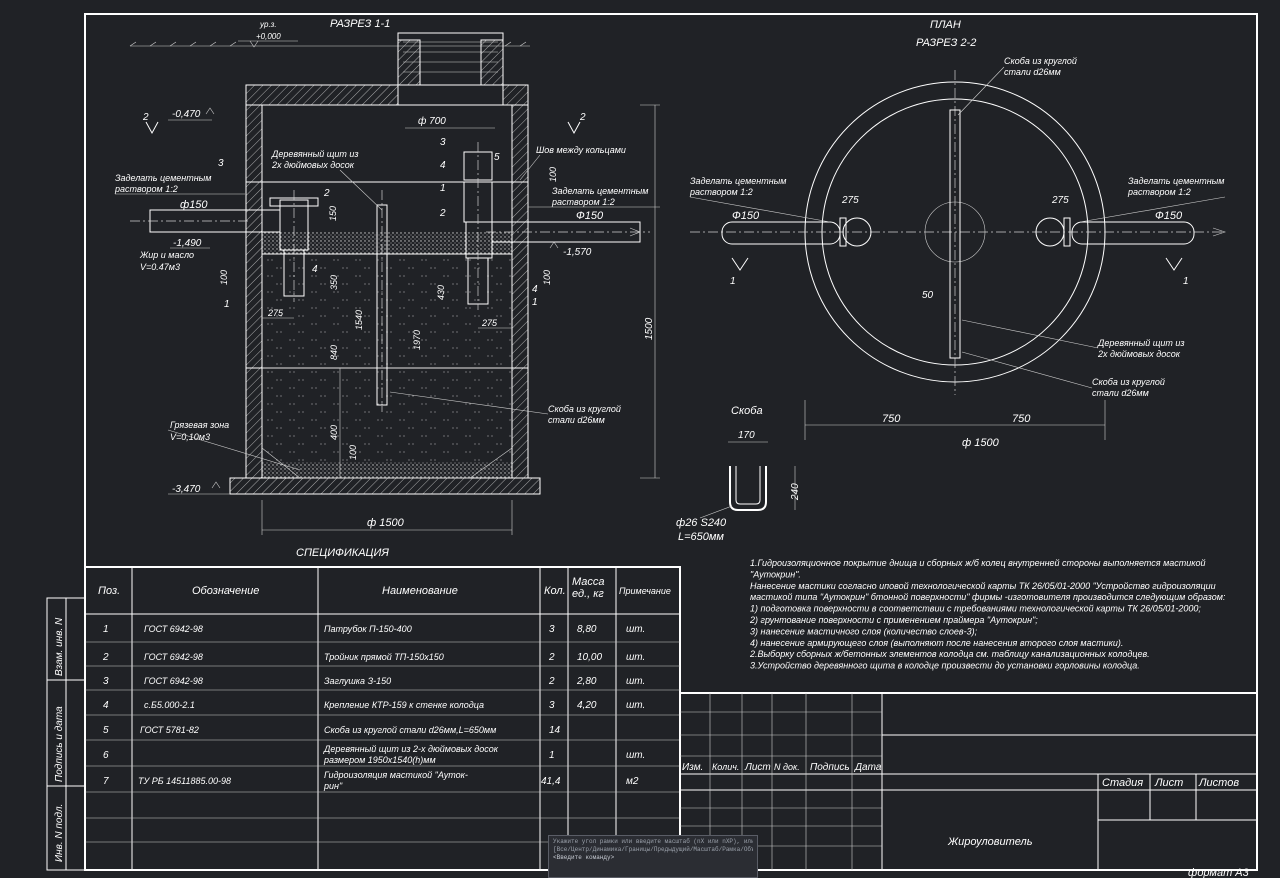  What do you see at coordinates (169, 730) in the screenshot?
I see `row-code: ГОСТ 5781-82` at bounding box center [169, 730].